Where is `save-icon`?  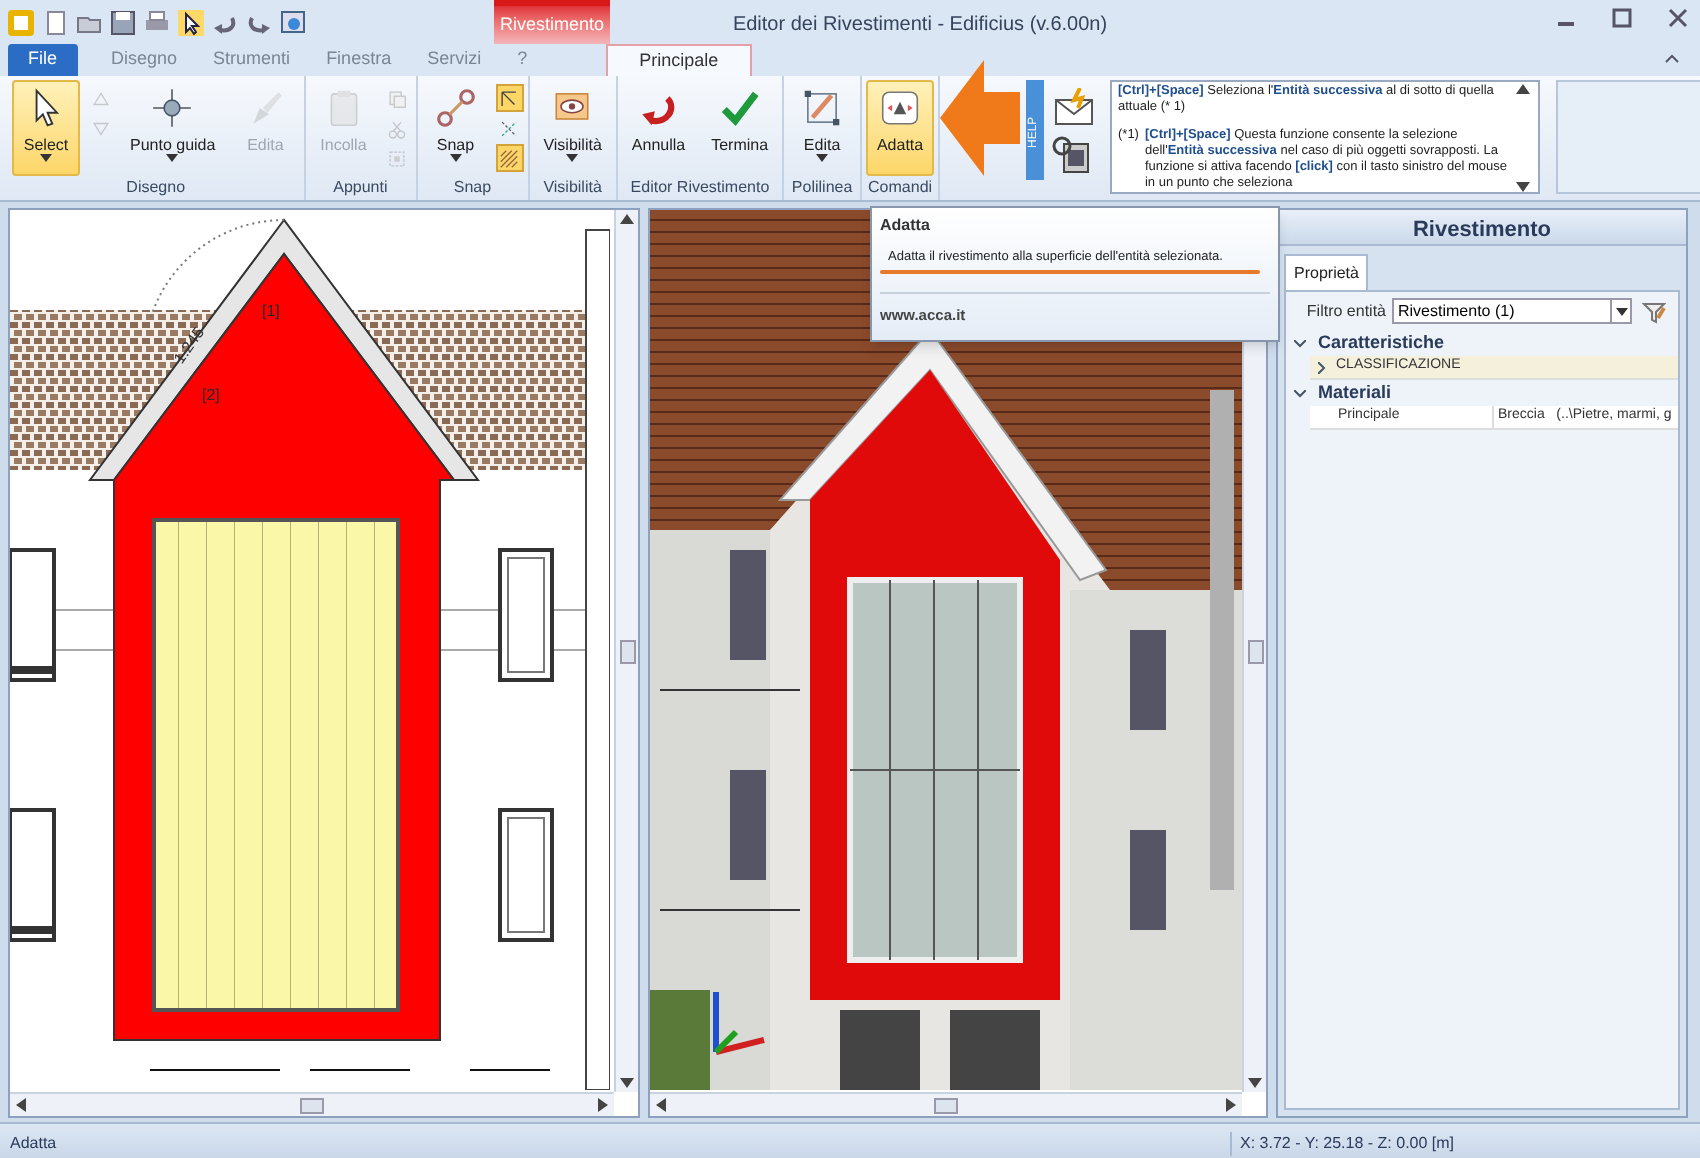
save-icon is located at coordinates (123, 22).